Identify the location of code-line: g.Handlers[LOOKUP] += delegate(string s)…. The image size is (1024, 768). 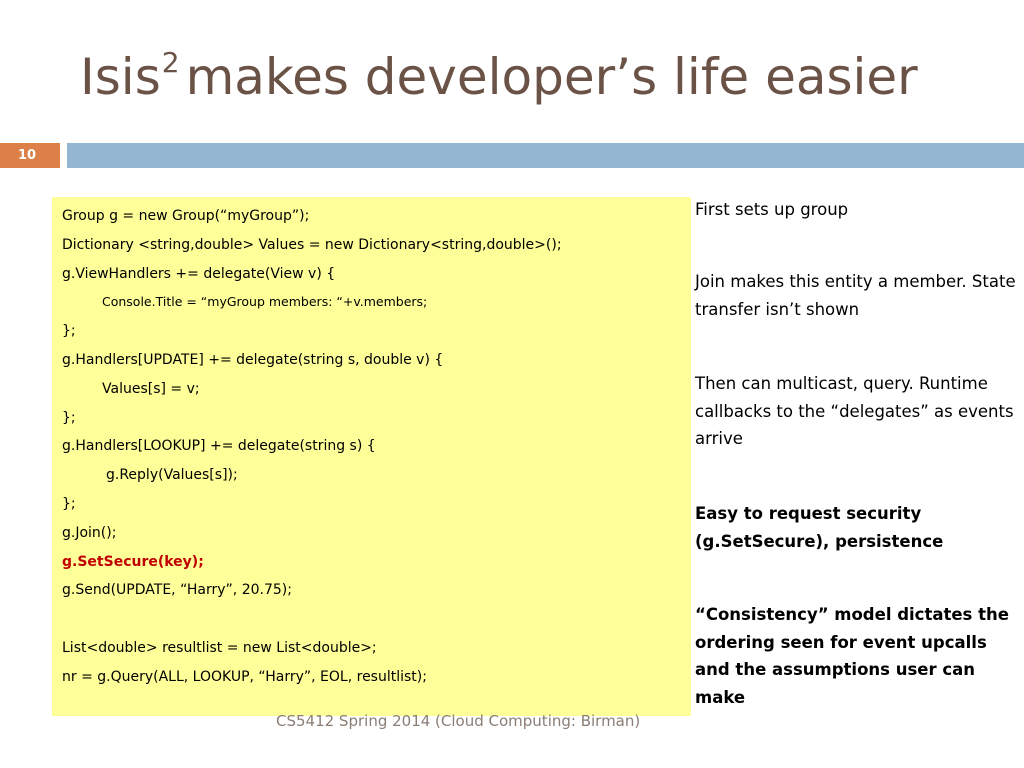
(219, 446).